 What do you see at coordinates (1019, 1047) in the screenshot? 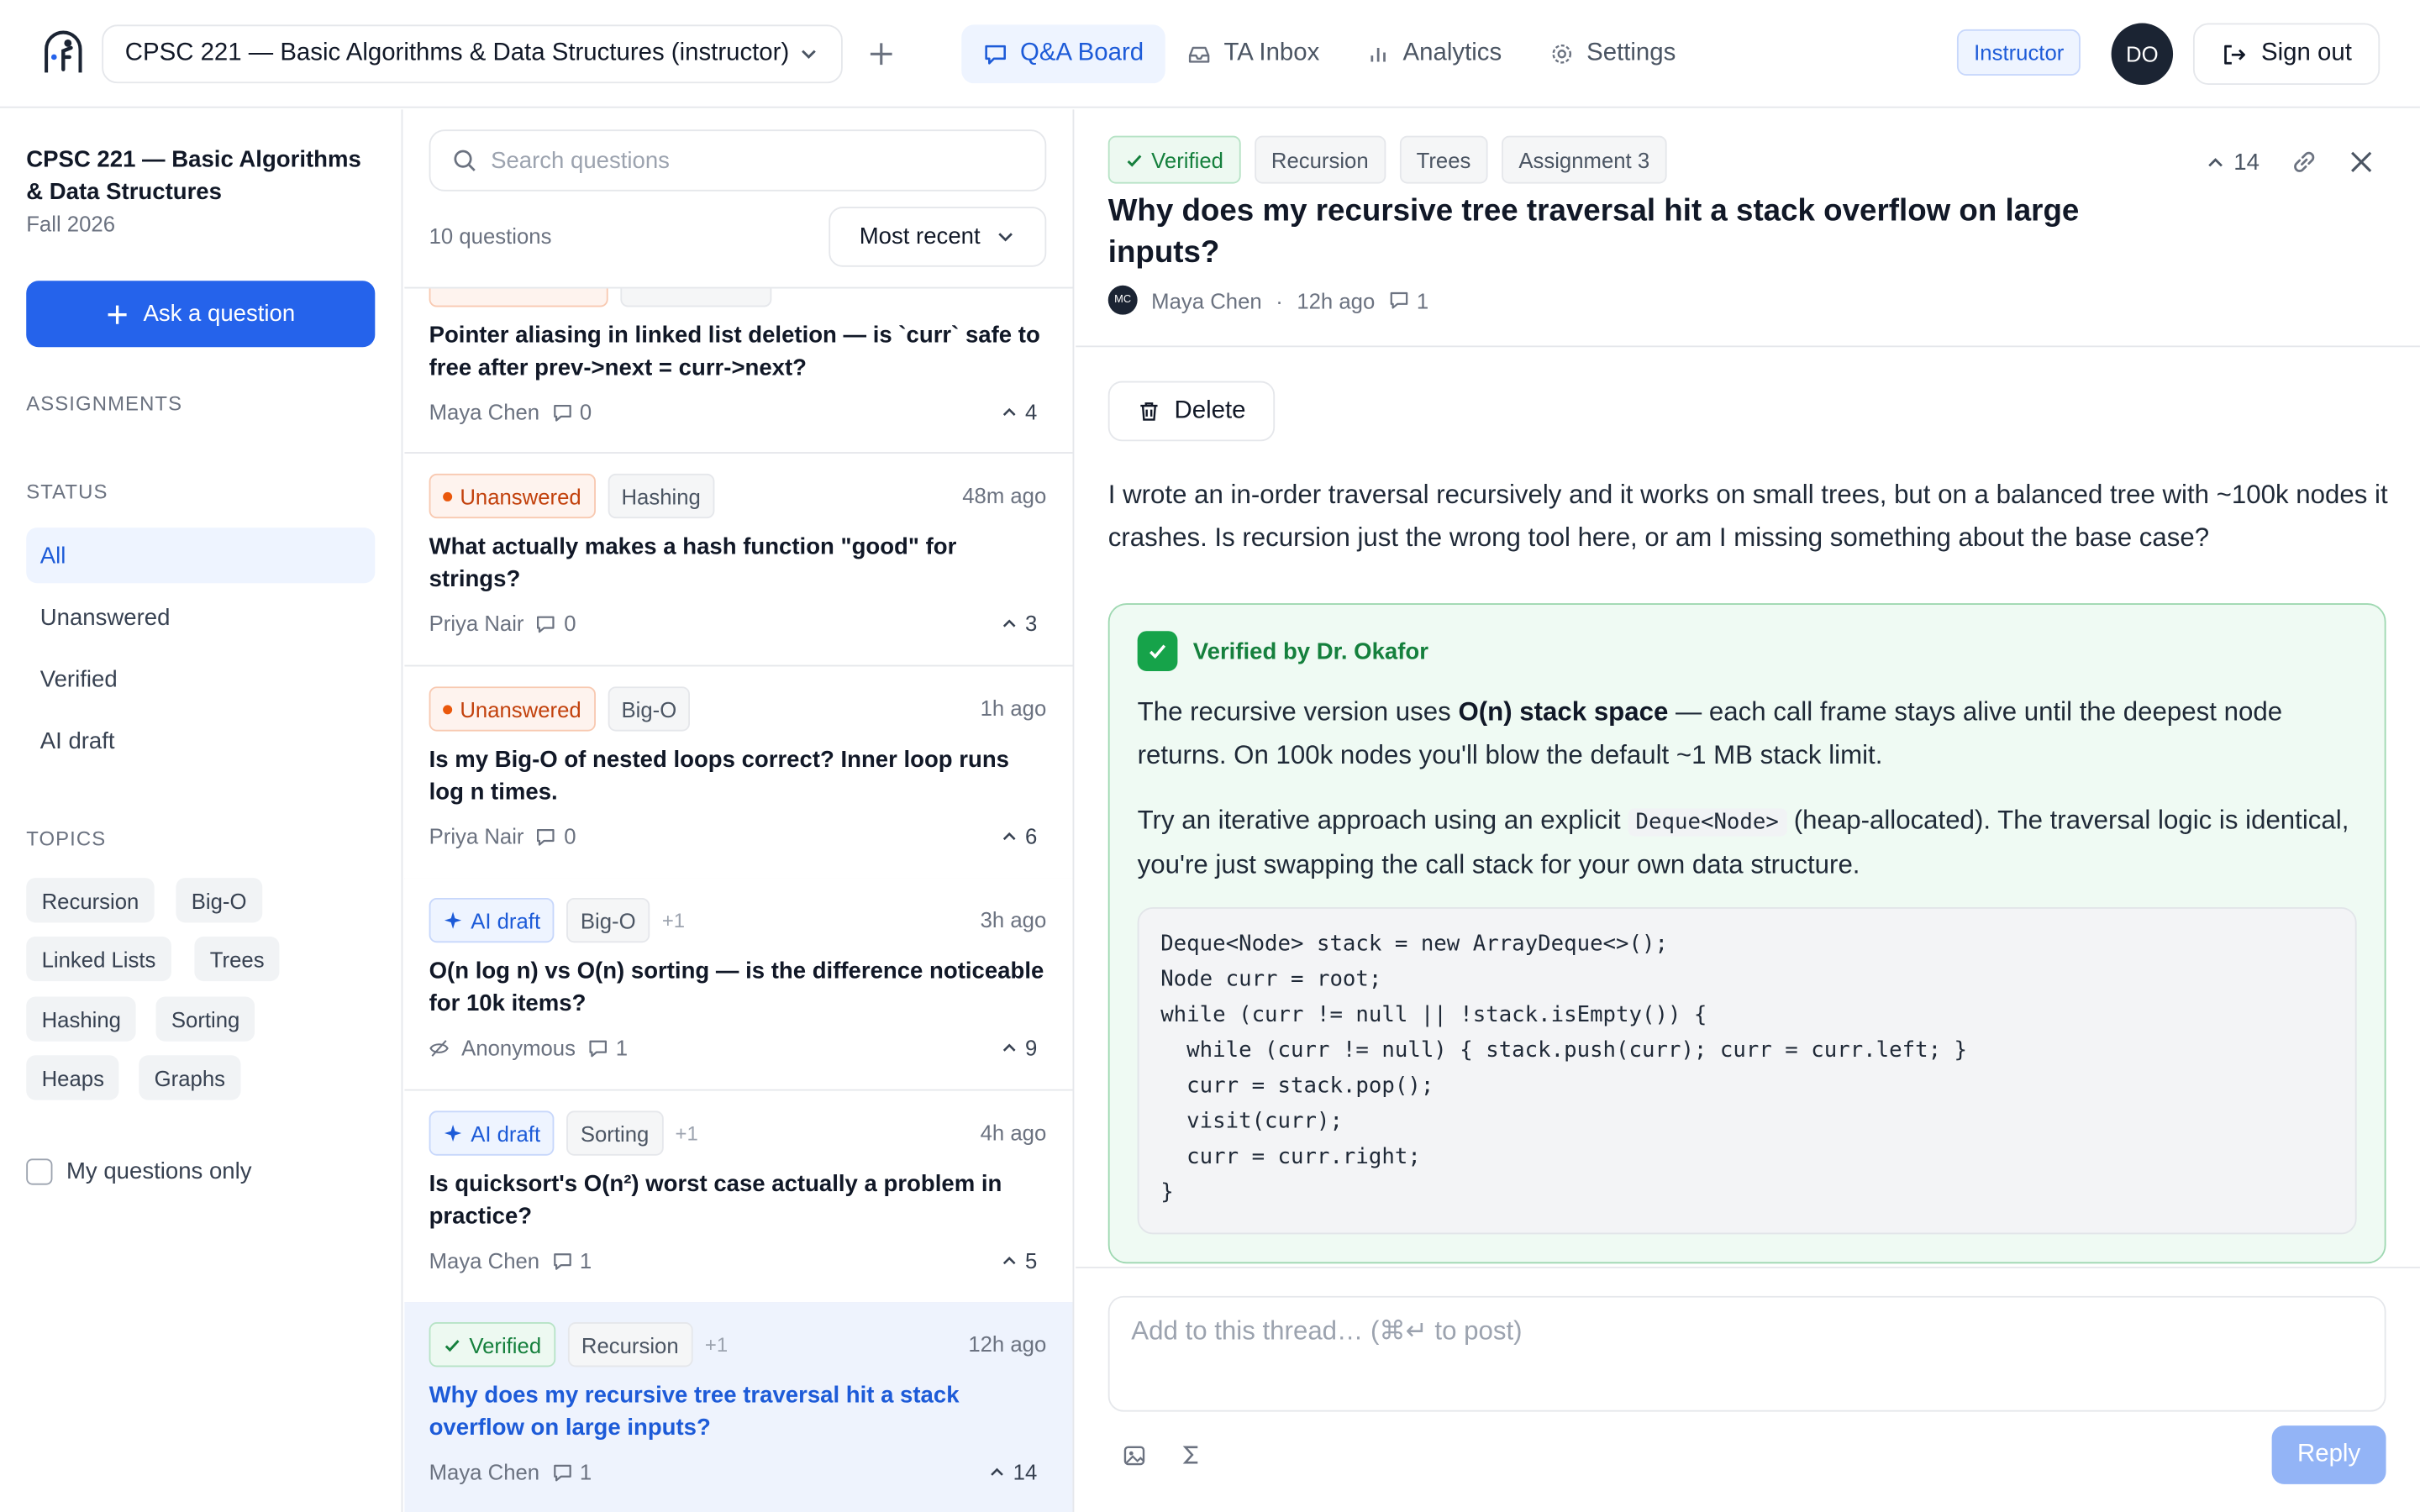
I see `vote-count: 9` at bounding box center [1019, 1047].